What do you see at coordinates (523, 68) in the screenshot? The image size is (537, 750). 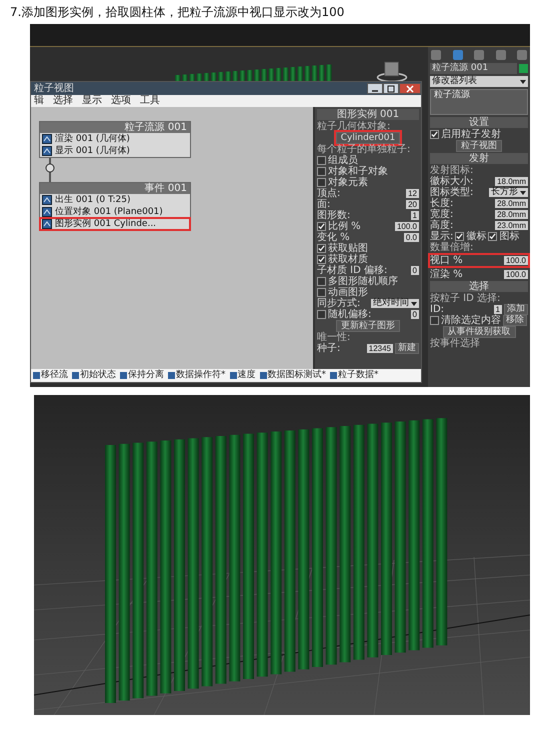 I see `color-swatch` at bounding box center [523, 68].